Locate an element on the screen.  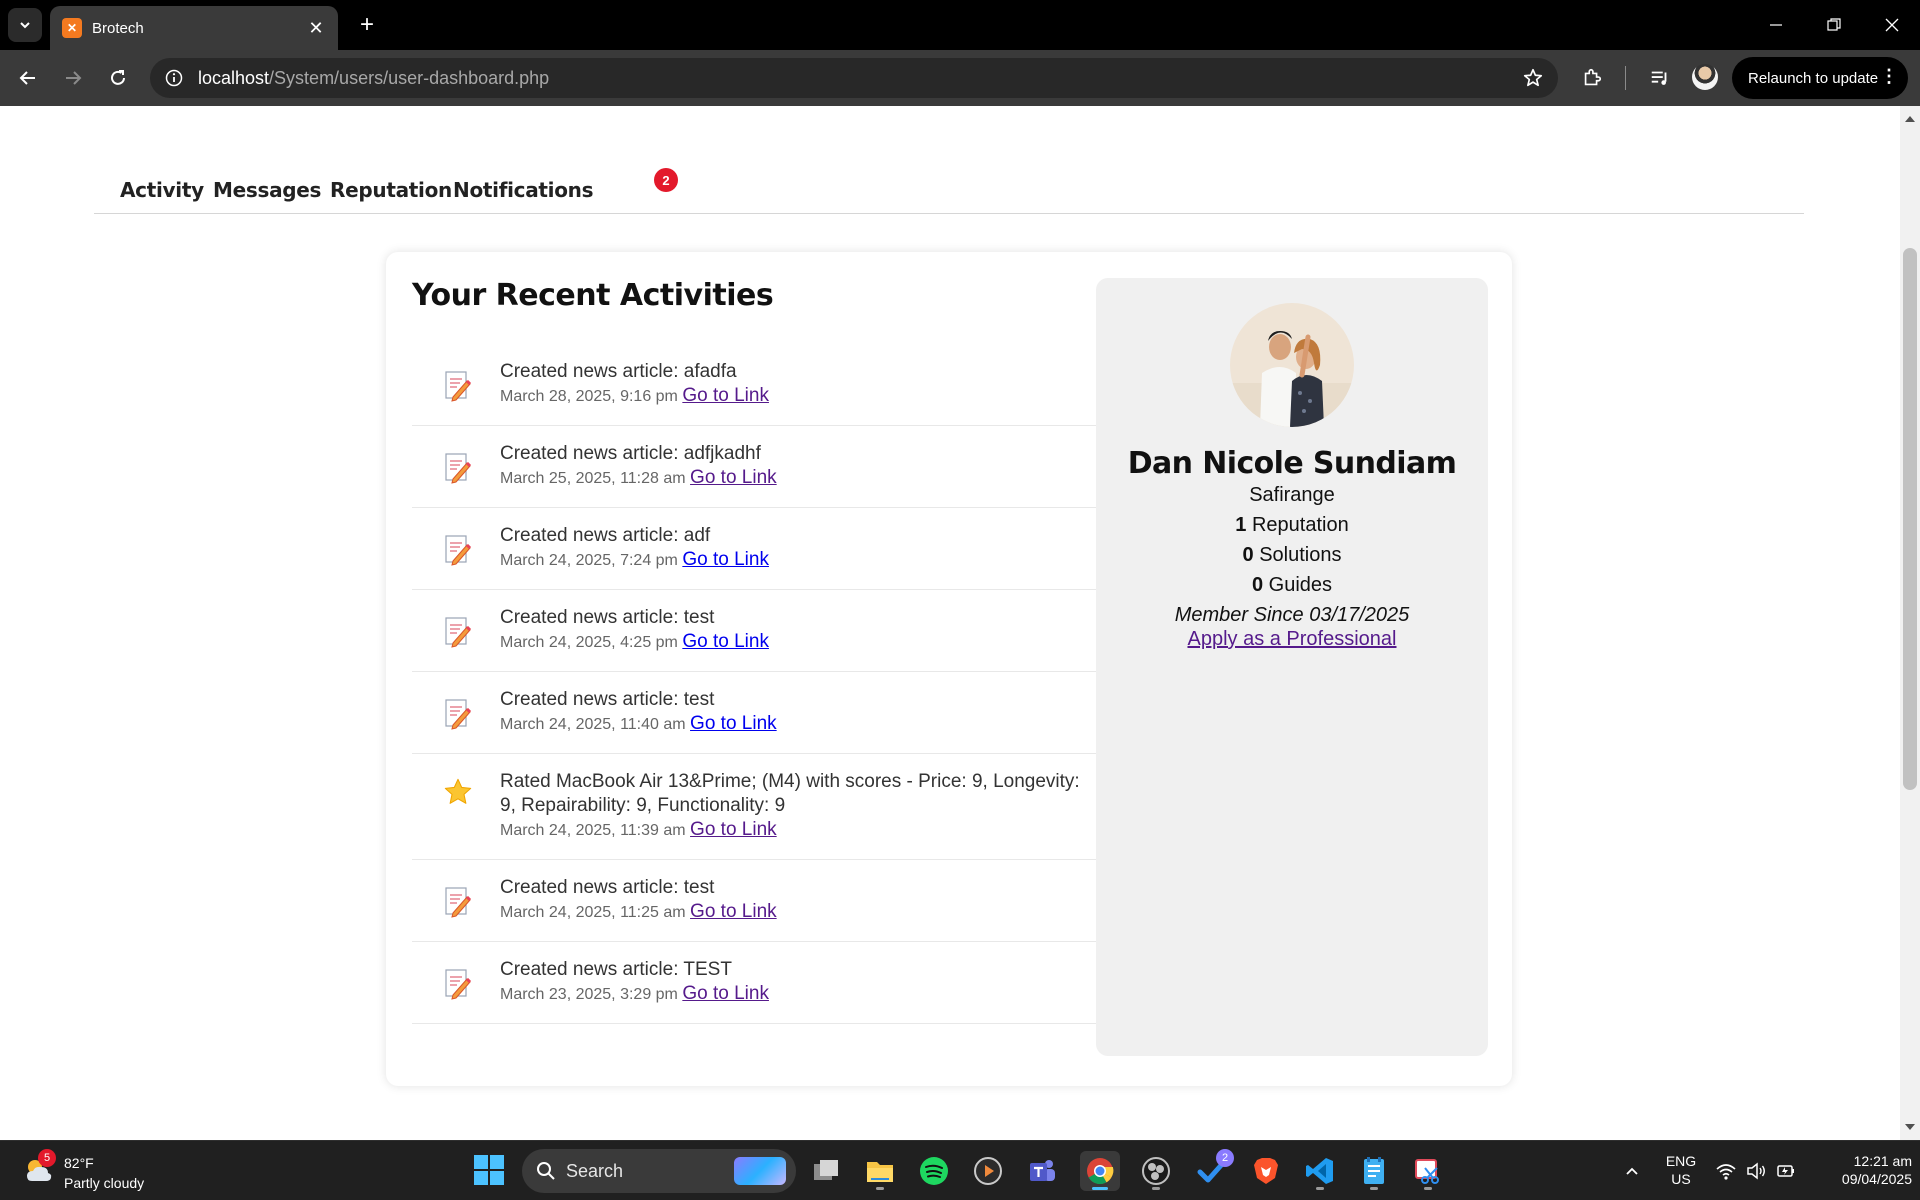
close-icon is located at coordinates (1892, 25).